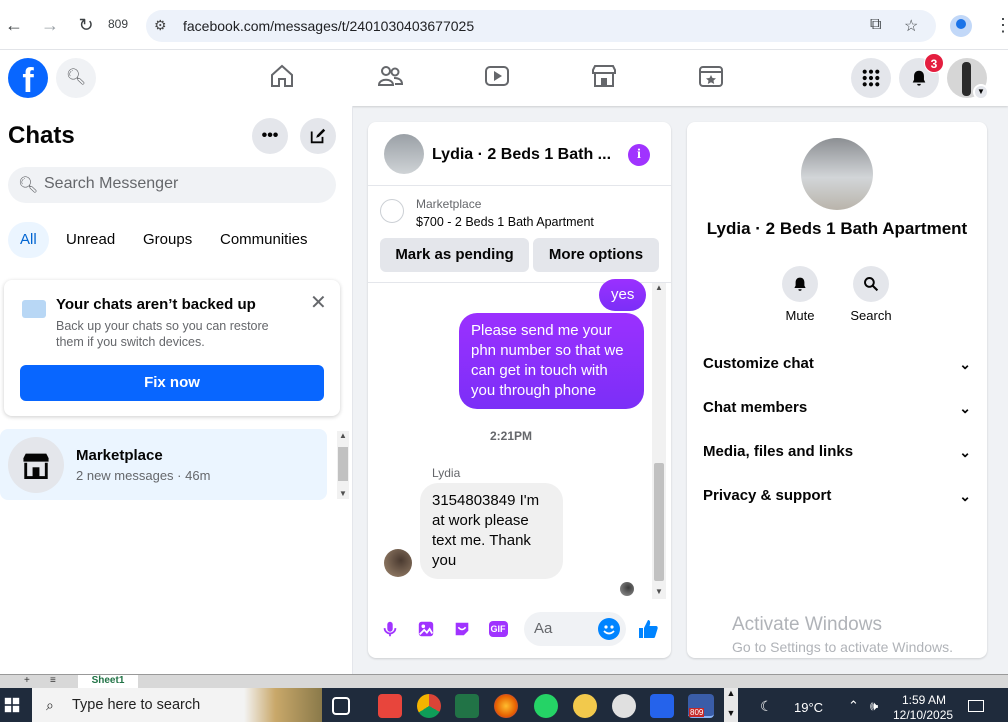 Image resolution: width=1008 pixels, height=722 pixels. Describe the element at coordinates (118, 24) in the screenshot. I see `tab-count: 809` at that location.